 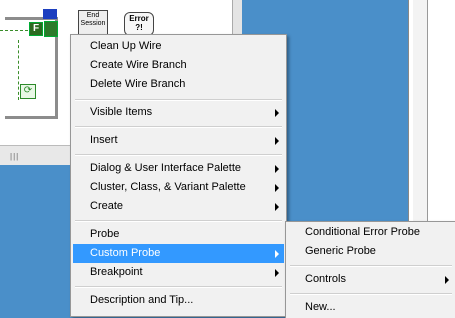 What do you see at coordinates (50, 14) in the screenshot?
I see `boolean-wire-node` at bounding box center [50, 14].